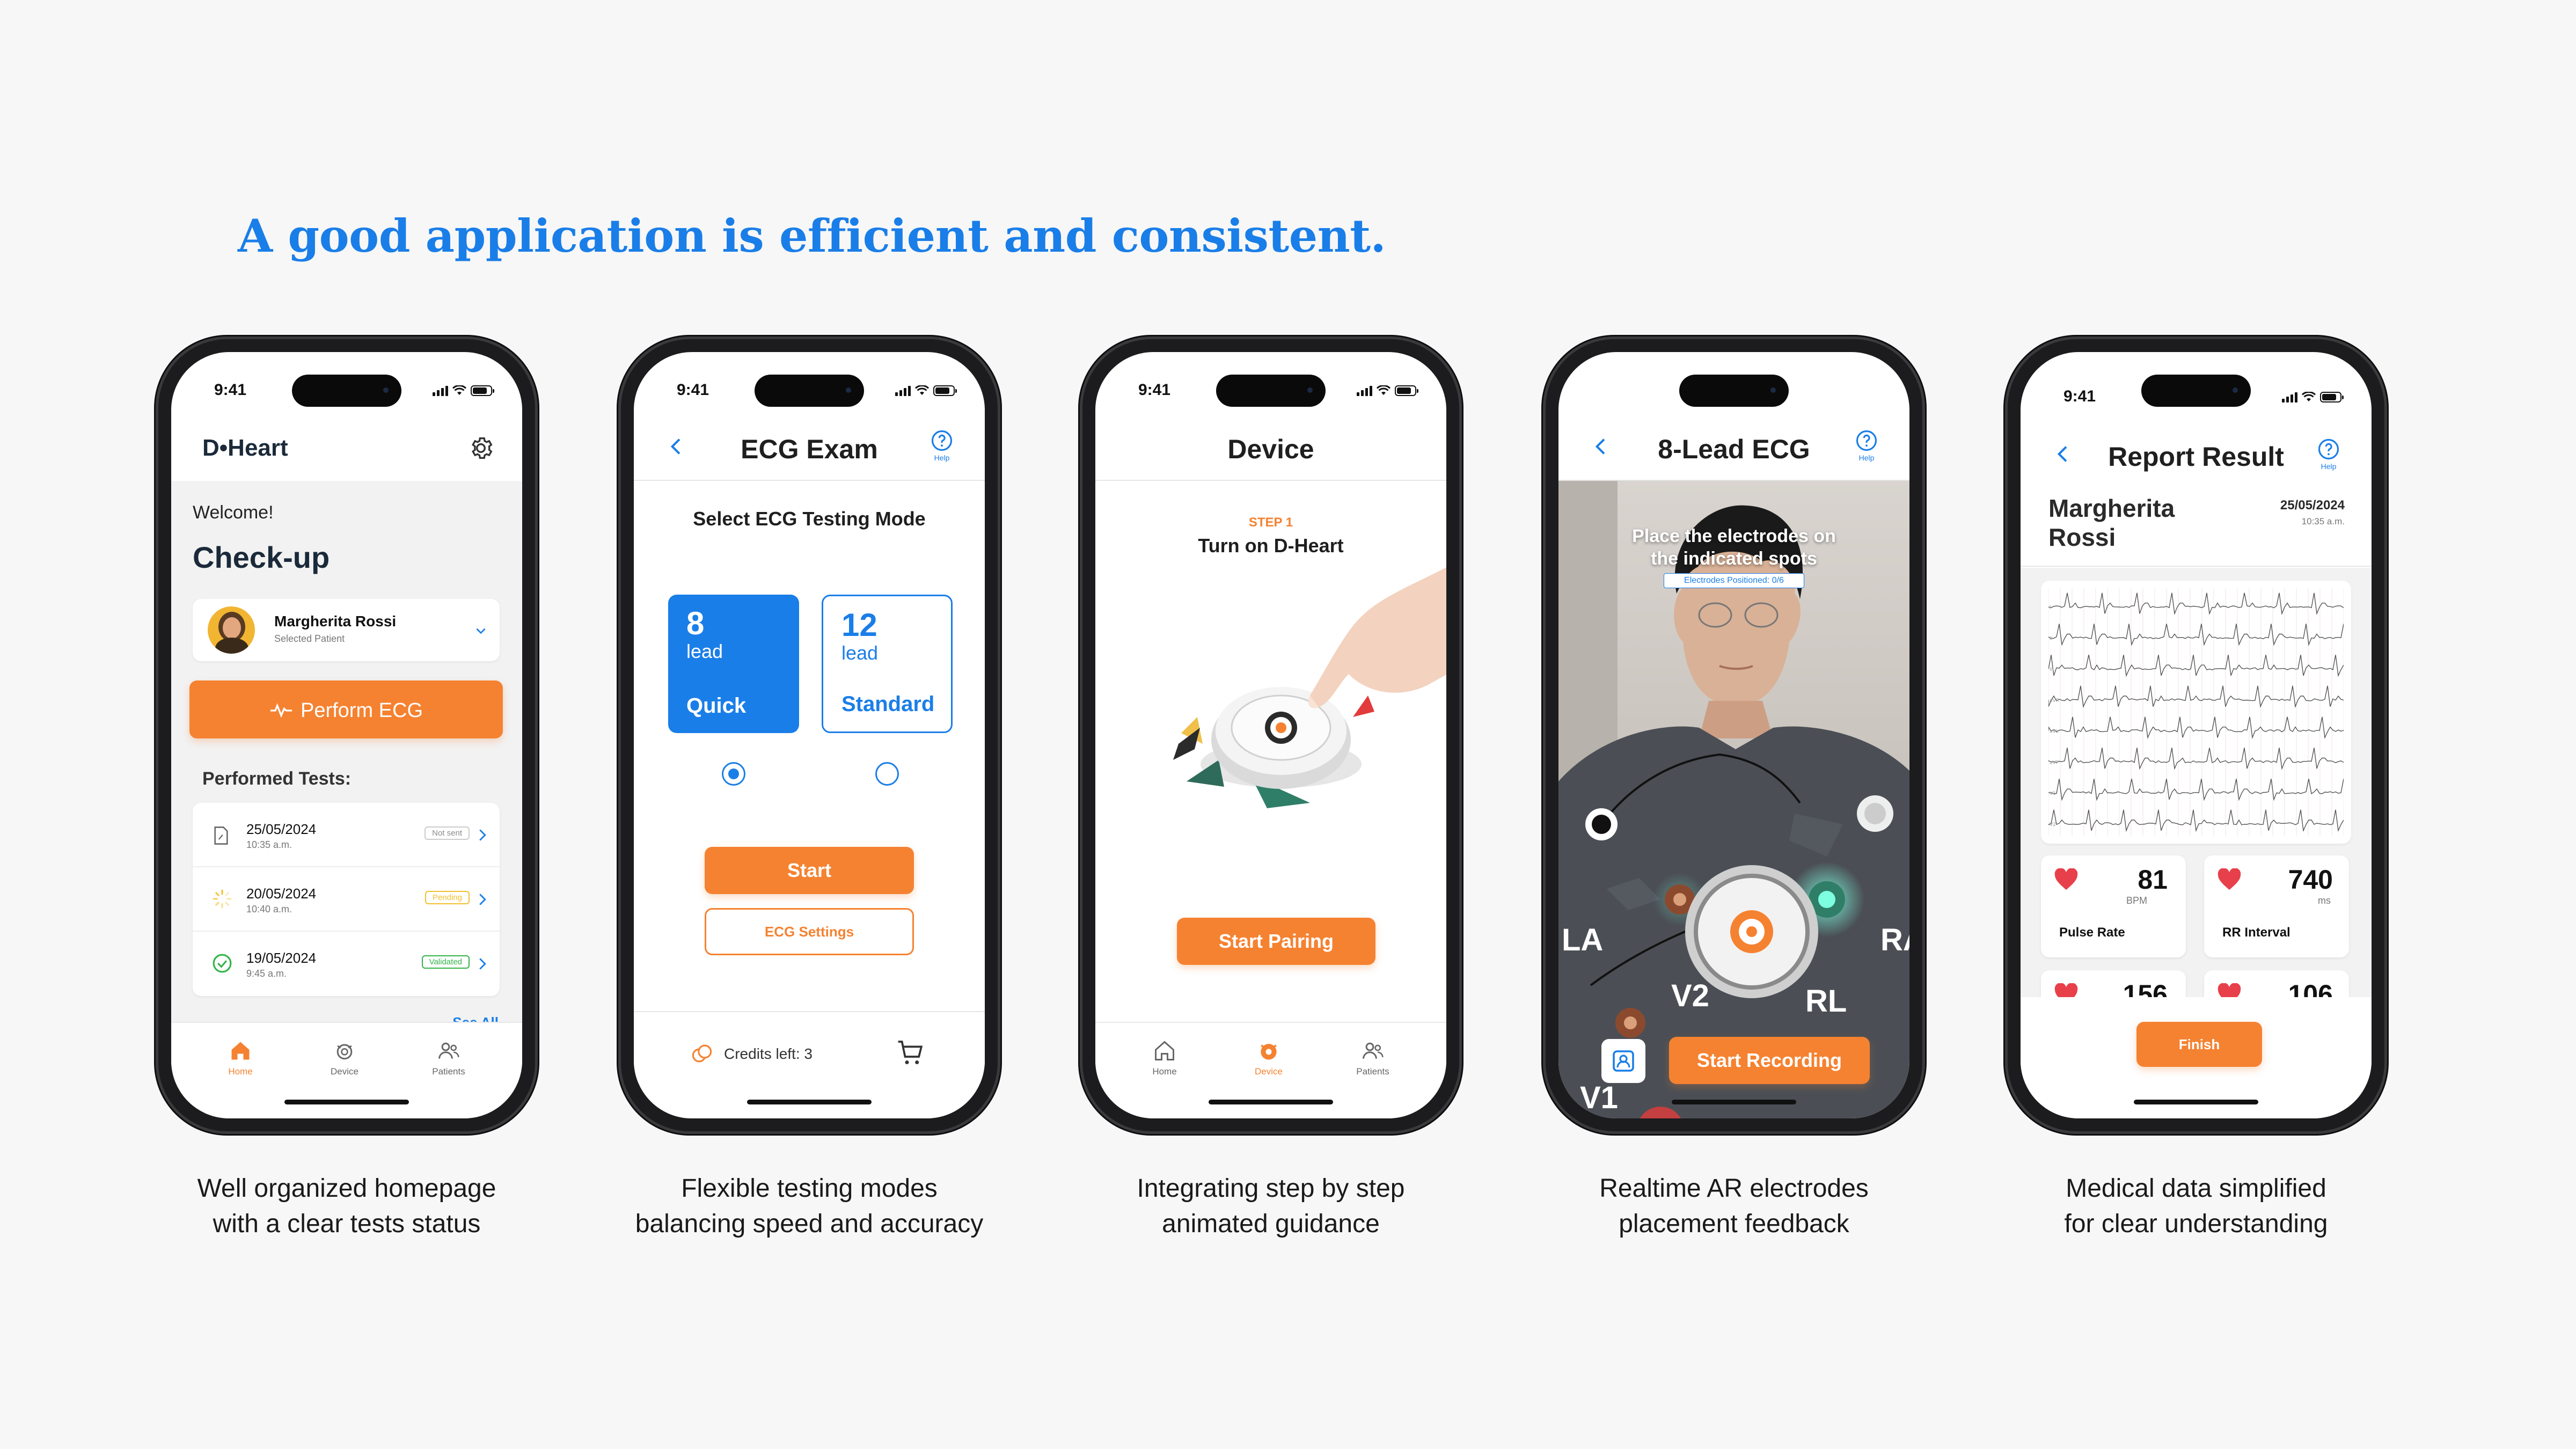 The image size is (2576, 1449). I want to click on test-time: 9:45 a.m., so click(266, 973).